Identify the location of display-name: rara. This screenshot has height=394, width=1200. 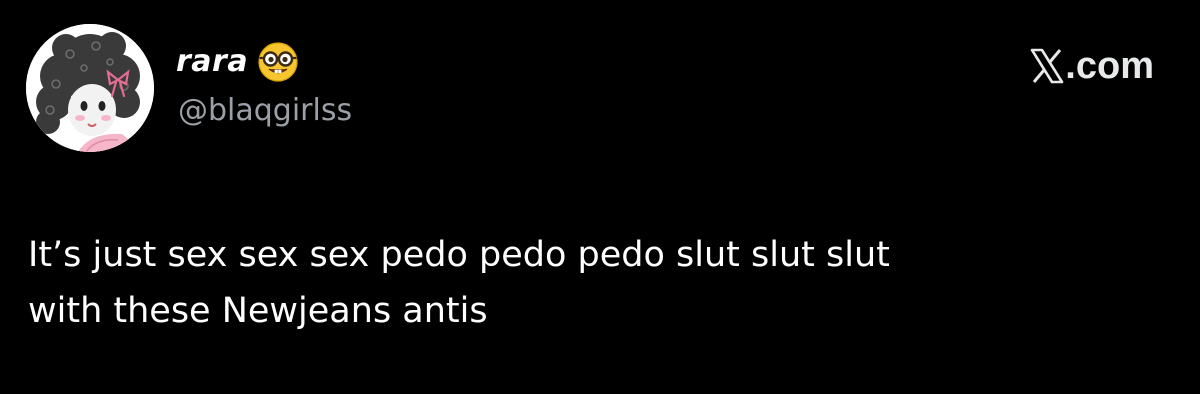
(238, 62).